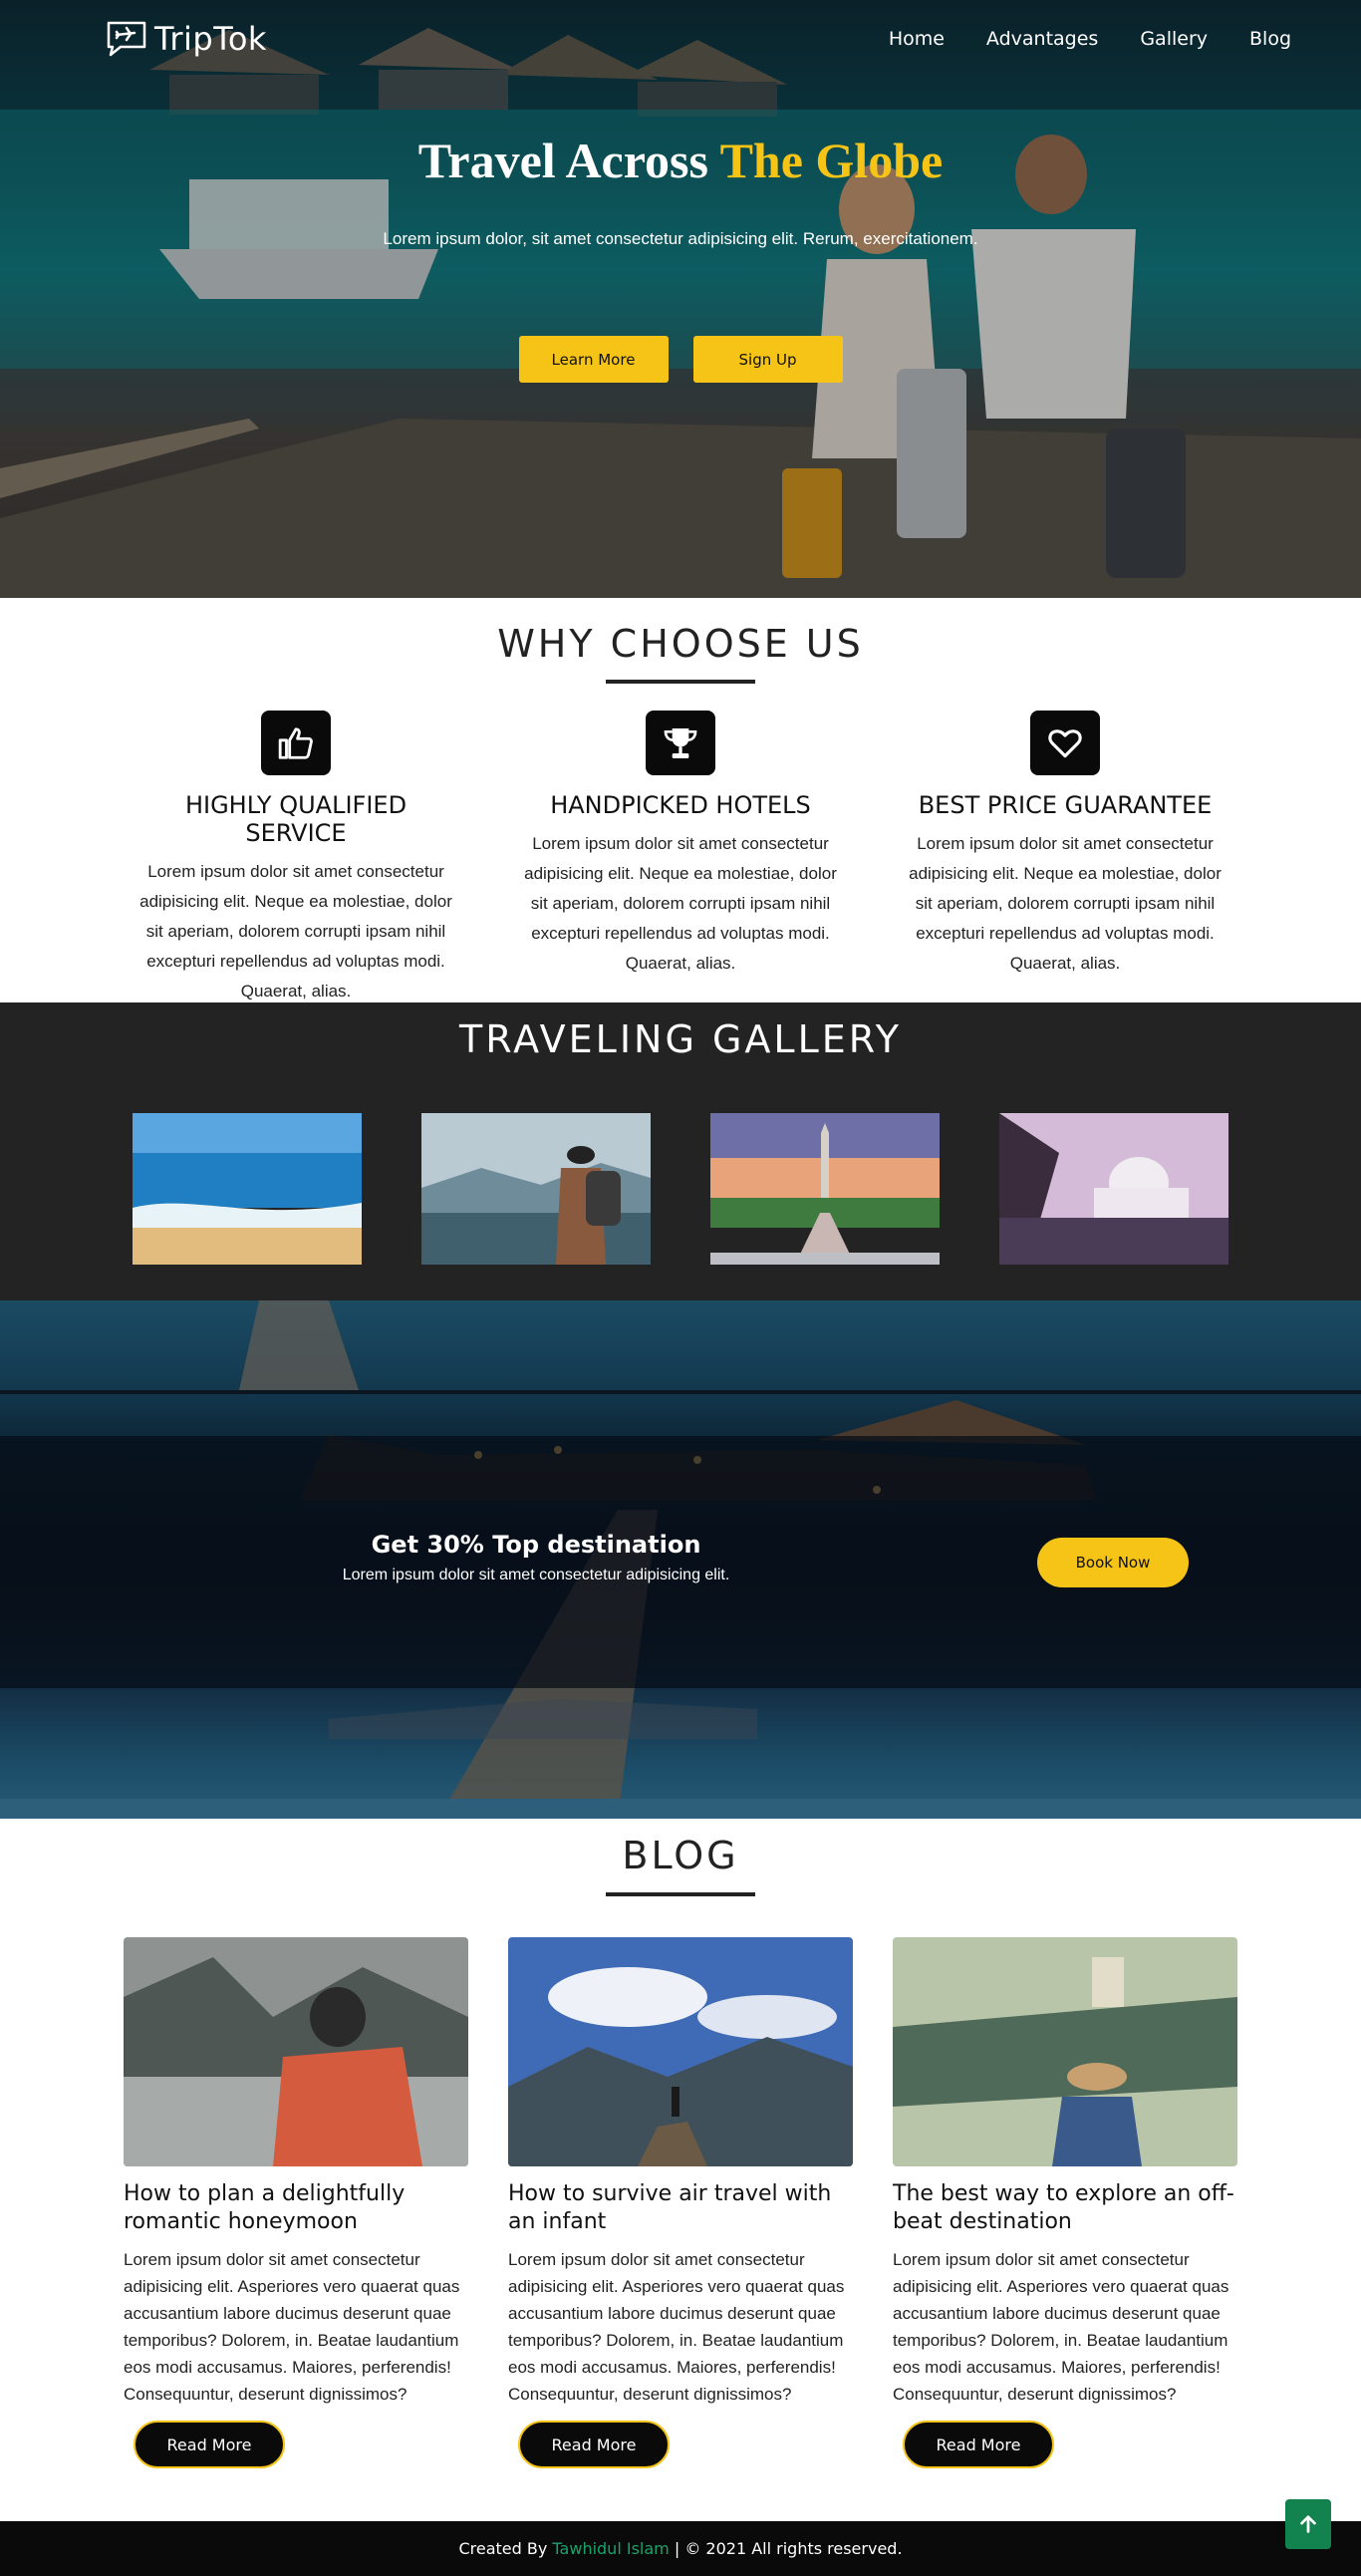 This screenshot has width=1361, height=2576. What do you see at coordinates (767, 359) in the screenshot?
I see `sign-up-button: Sign Up` at bounding box center [767, 359].